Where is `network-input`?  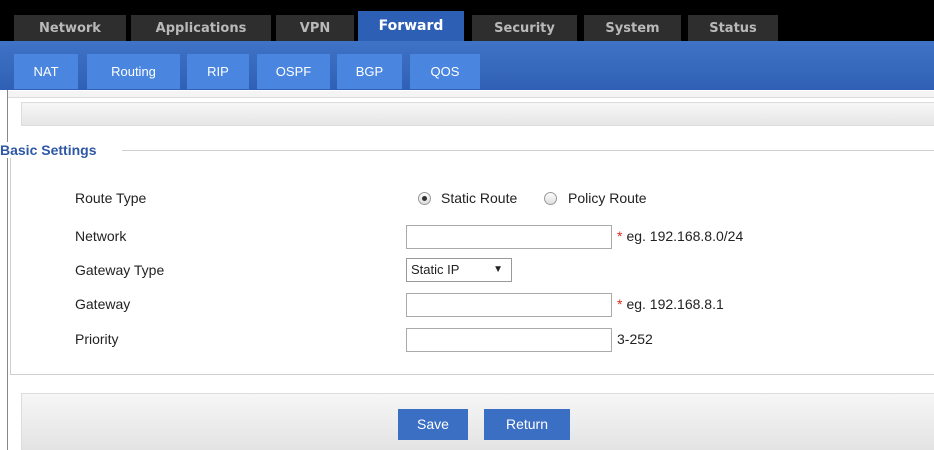
network-input is located at coordinates (509, 237).